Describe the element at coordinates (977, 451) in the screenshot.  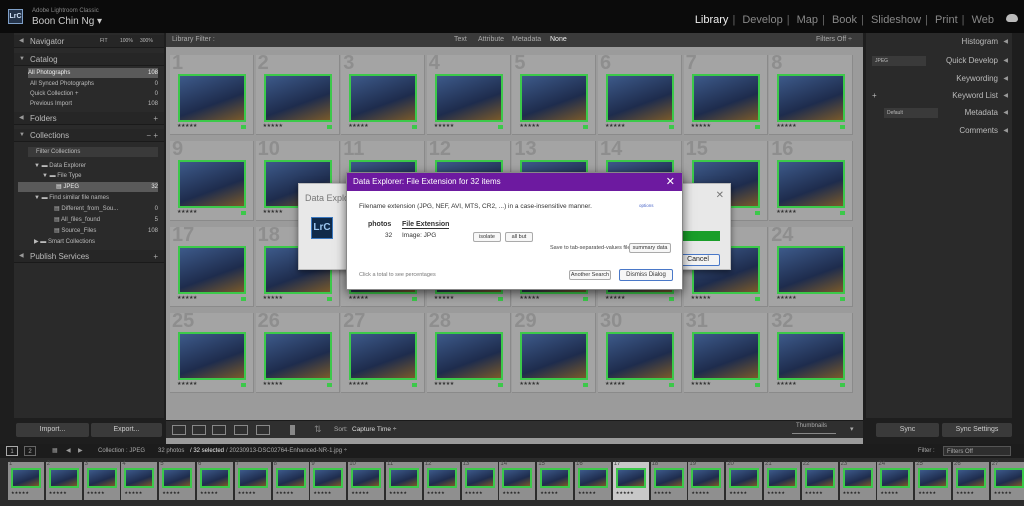
I see `filmstrip-filter-dropdown: Filters Off` at that location.